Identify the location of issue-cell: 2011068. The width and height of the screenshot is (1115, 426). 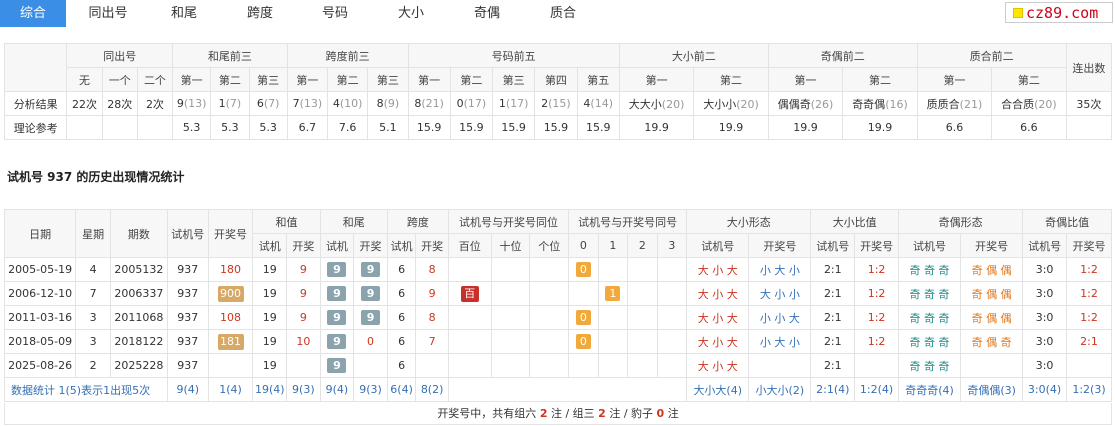
(138, 317).